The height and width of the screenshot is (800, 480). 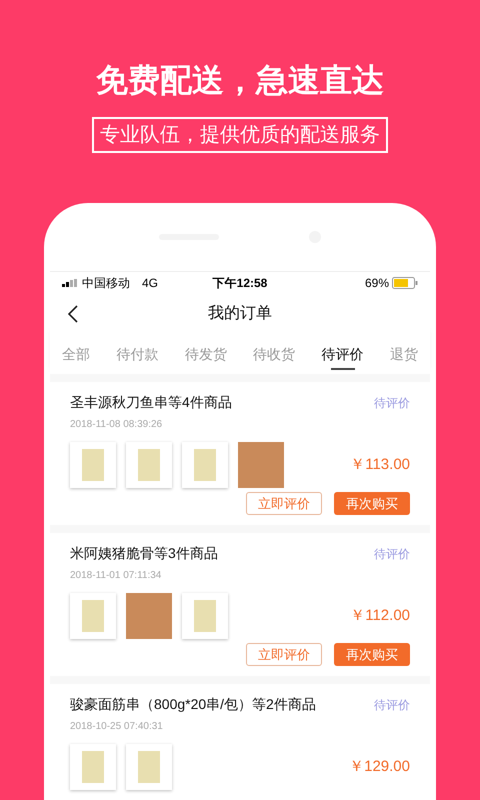 What do you see at coordinates (137, 354) in the screenshot?
I see `order-tab: 待付款` at bounding box center [137, 354].